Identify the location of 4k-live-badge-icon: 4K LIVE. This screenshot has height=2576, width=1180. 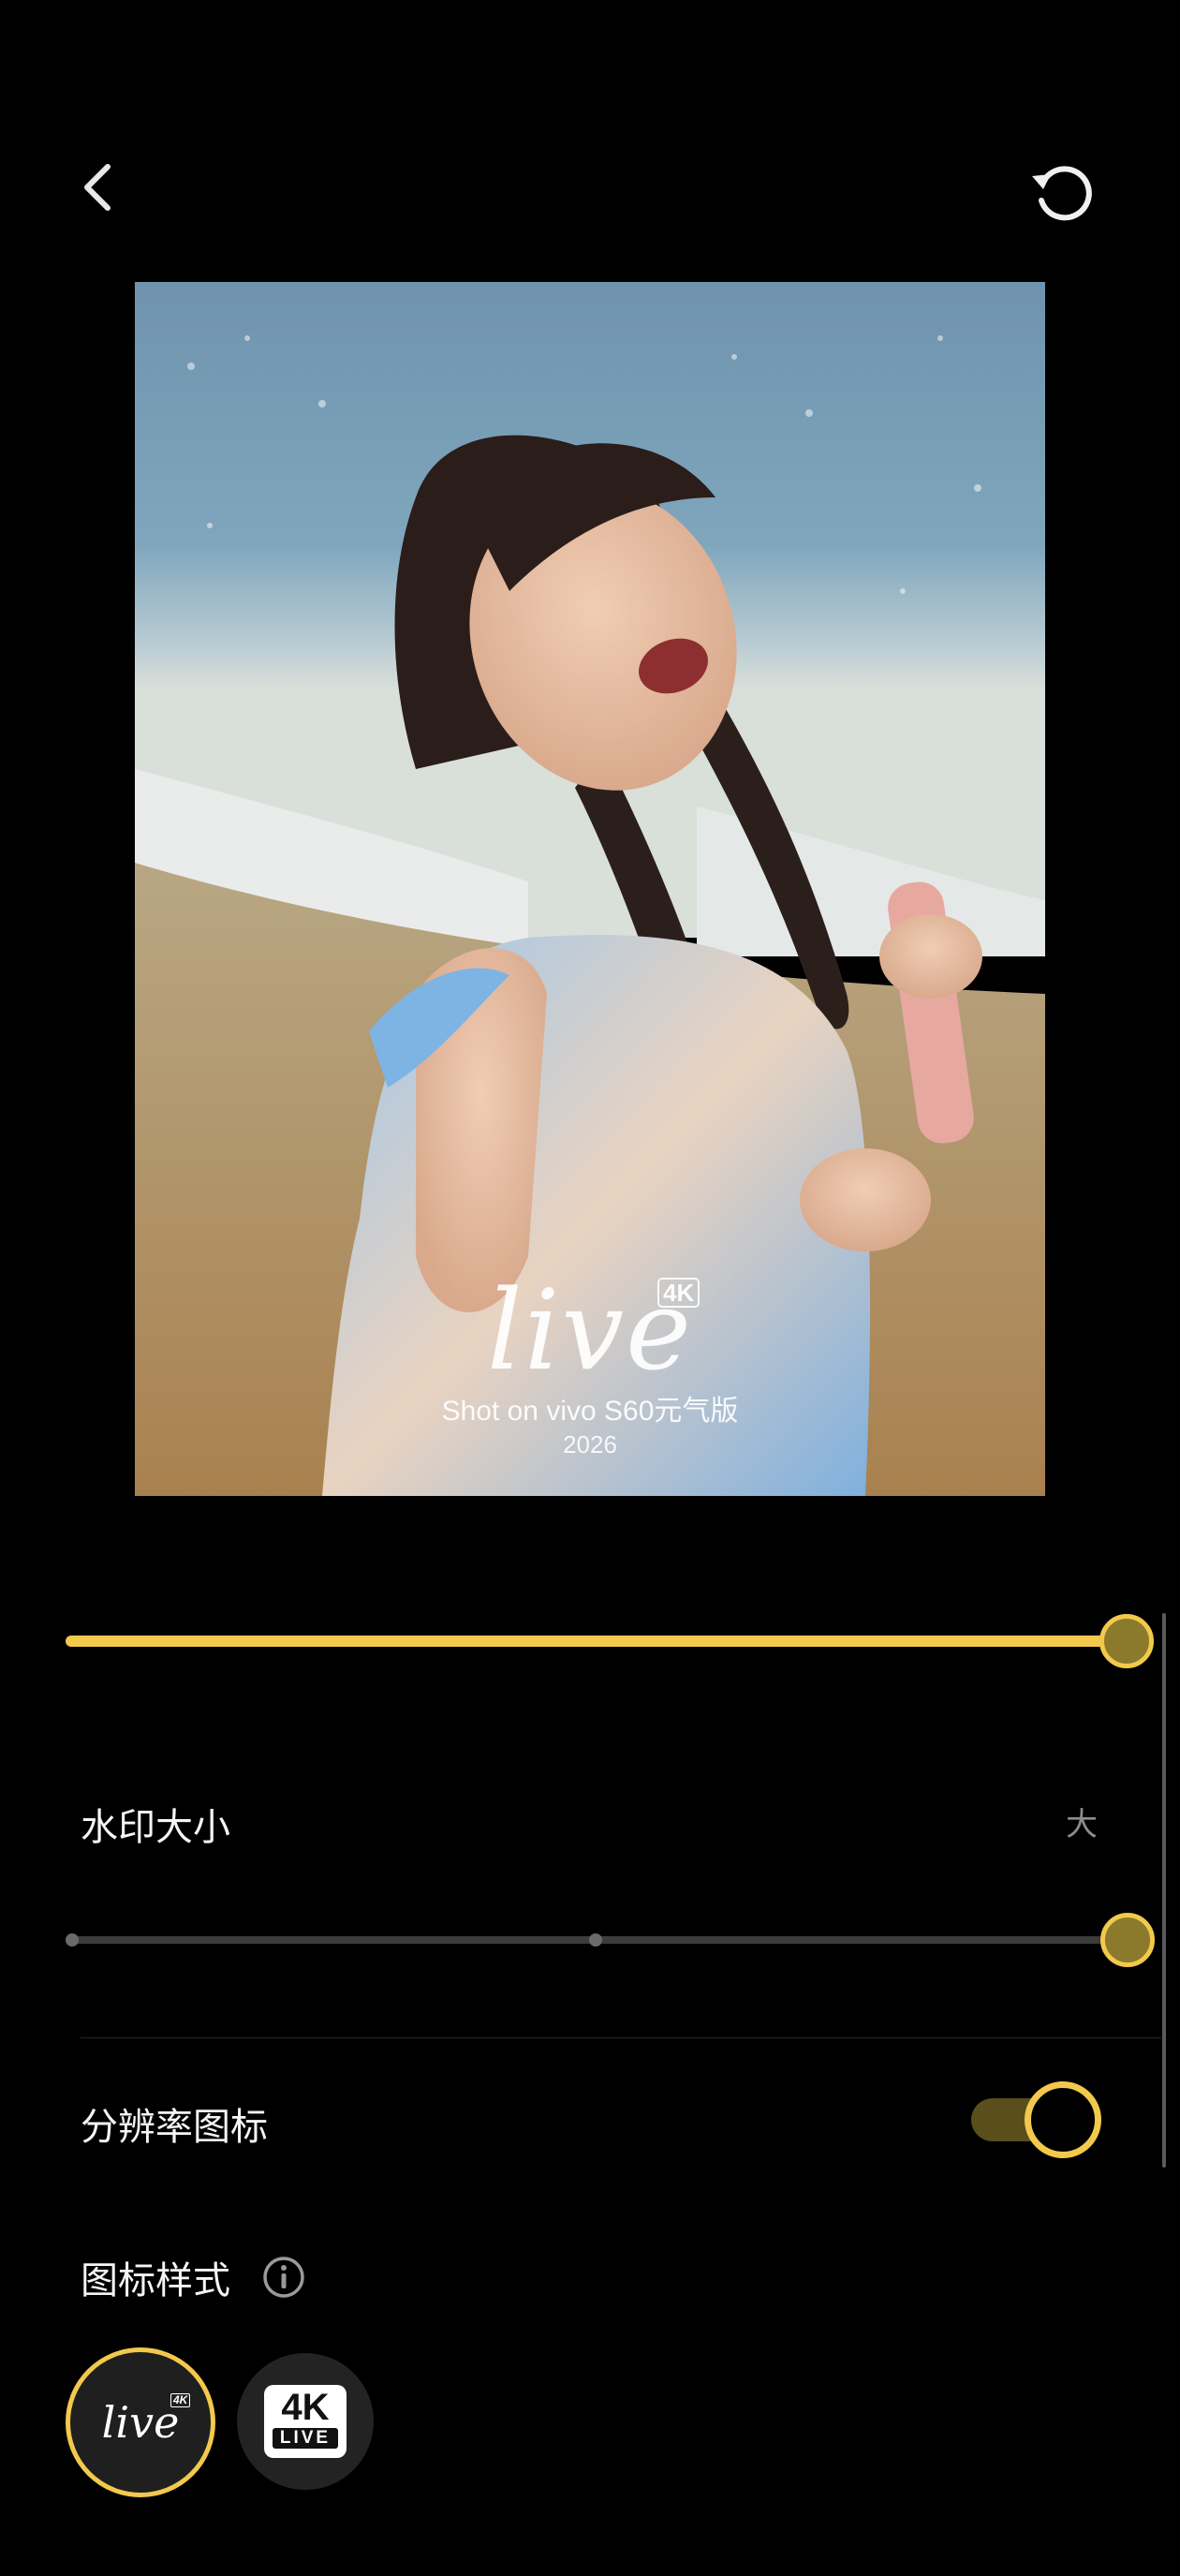
(305, 2422).